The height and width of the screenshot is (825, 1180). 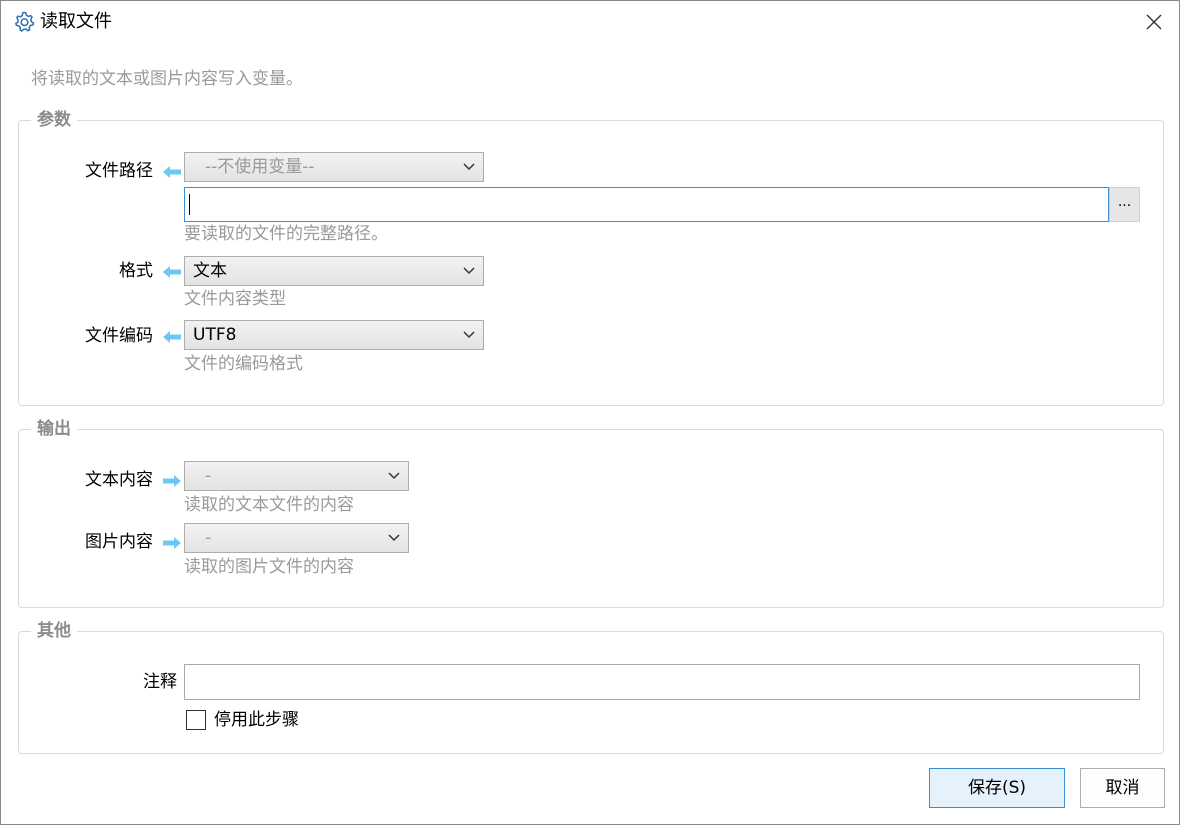 What do you see at coordinates (119, 480) in the screenshot?
I see `text-content-label: 文本内容` at bounding box center [119, 480].